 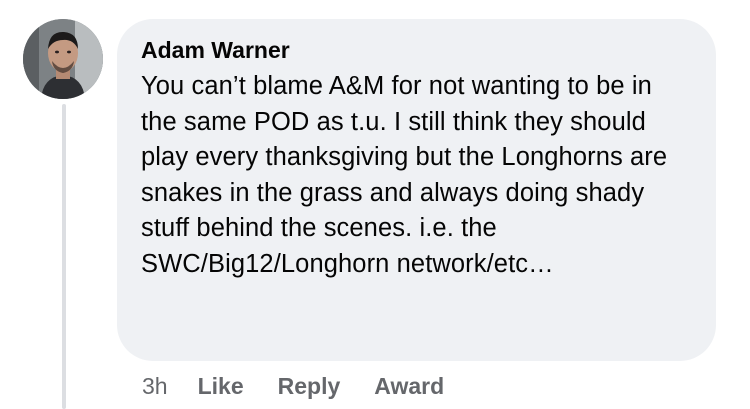 I want to click on avatar, so click(x=63, y=59).